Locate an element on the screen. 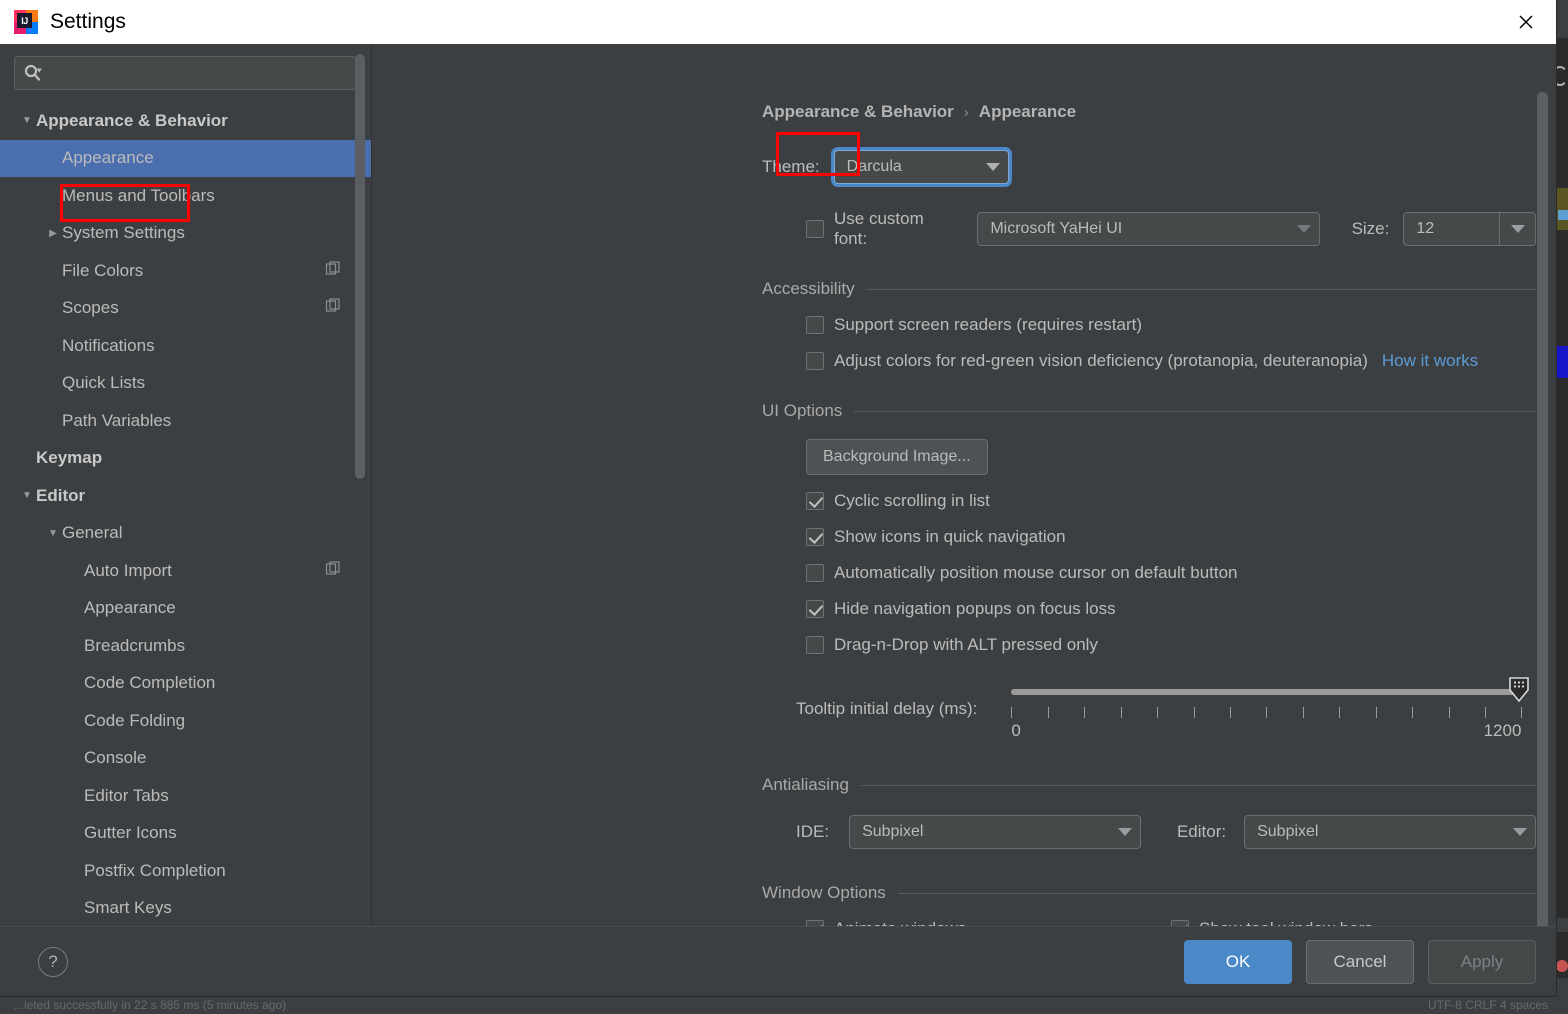  sidebar-item-path-variables: Path Variables is located at coordinates (185, 421).